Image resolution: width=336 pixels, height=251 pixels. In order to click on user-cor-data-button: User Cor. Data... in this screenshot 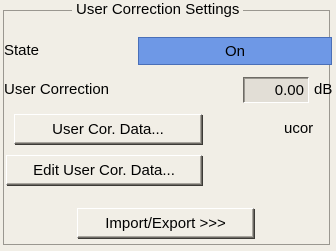, I will do `click(108, 129)`.